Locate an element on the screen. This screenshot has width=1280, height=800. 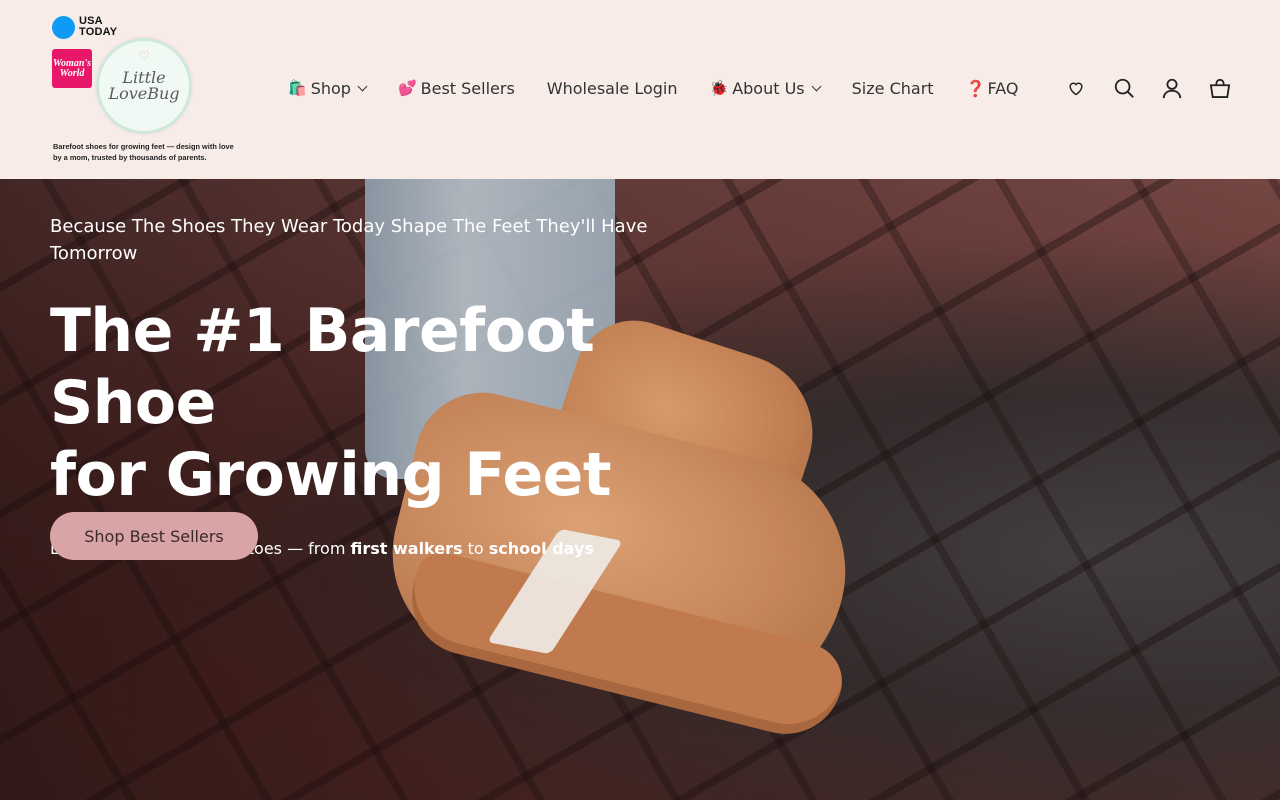
nav-item-best-sellers: 💕 Best Sellers is located at coordinates (456, 88).